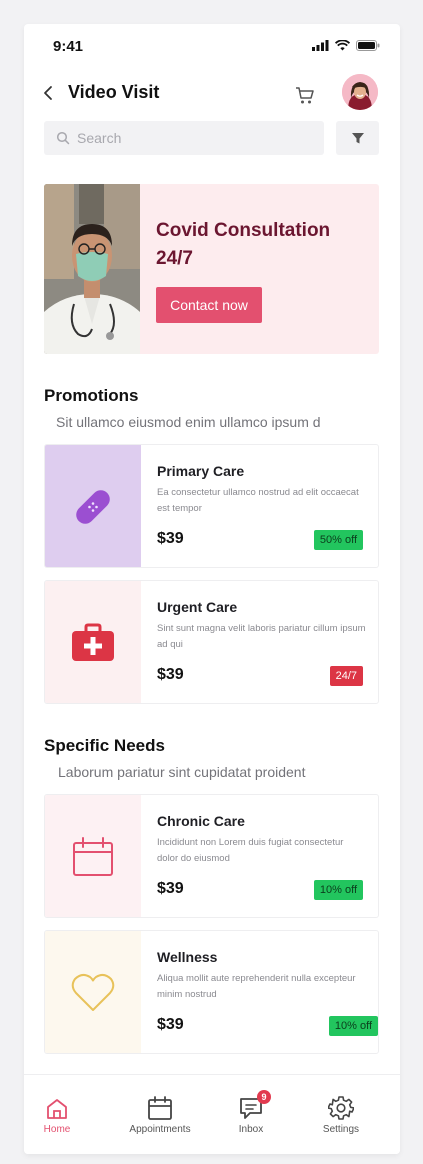 Image resolution: width=423 pixels, height=1164 pixels. I want to click on promotions-subtitle: Sit ullamco eiusmod enim ullamco ipsum d, so click(188, 422).